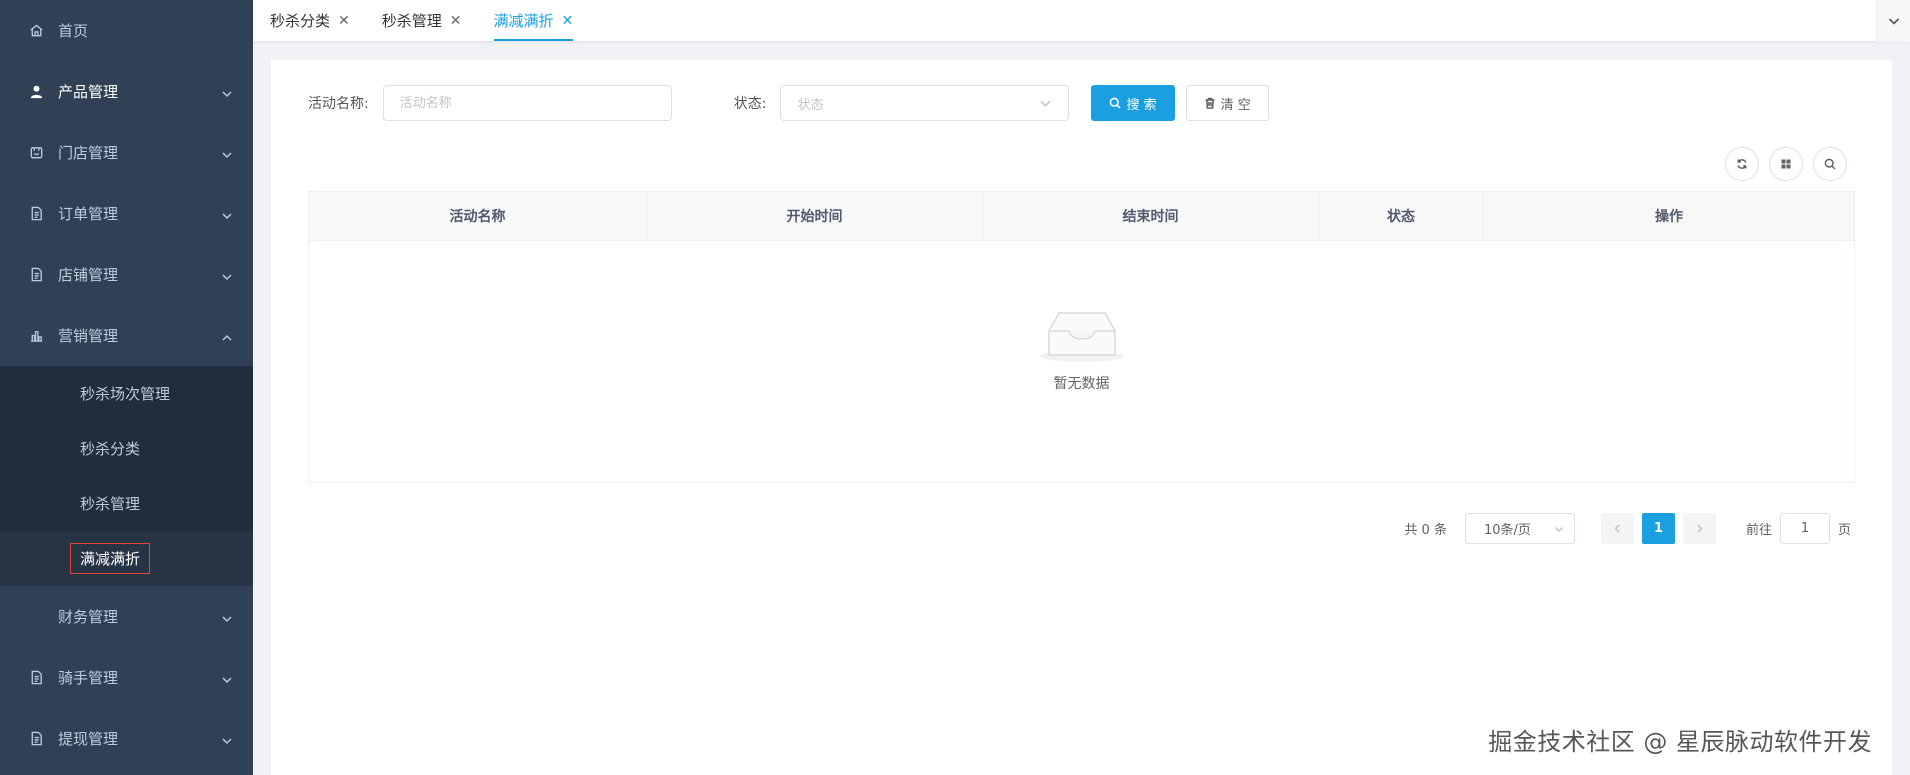  I want to click on tab-label: 秒杀分类, so click(300, 21).